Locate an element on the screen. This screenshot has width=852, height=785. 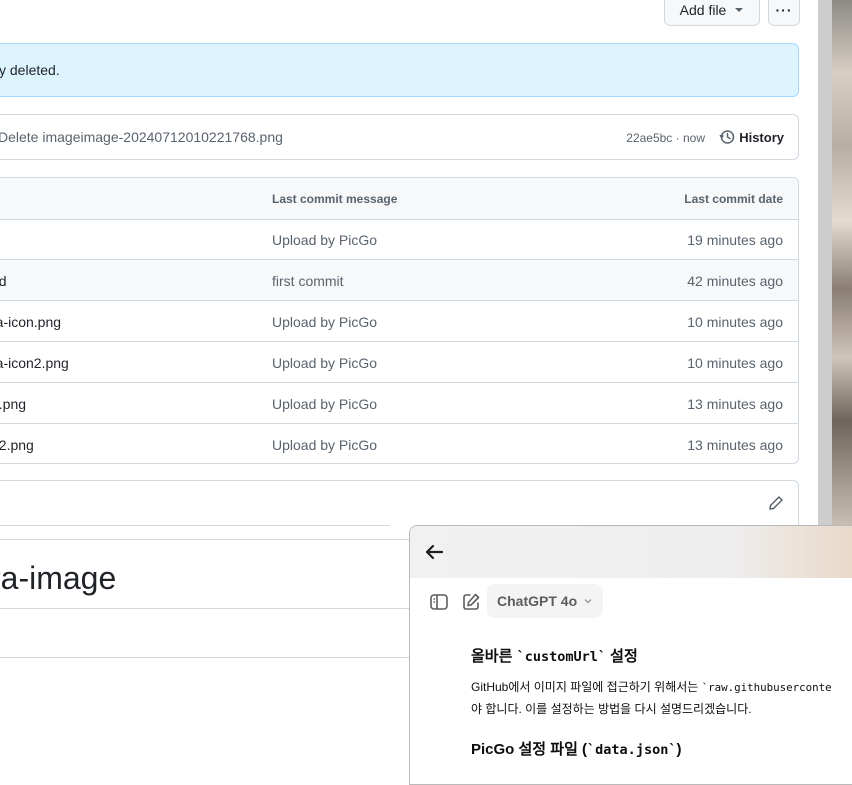
commit-date: 42 minutes ago is located at coordinates (735, 281).